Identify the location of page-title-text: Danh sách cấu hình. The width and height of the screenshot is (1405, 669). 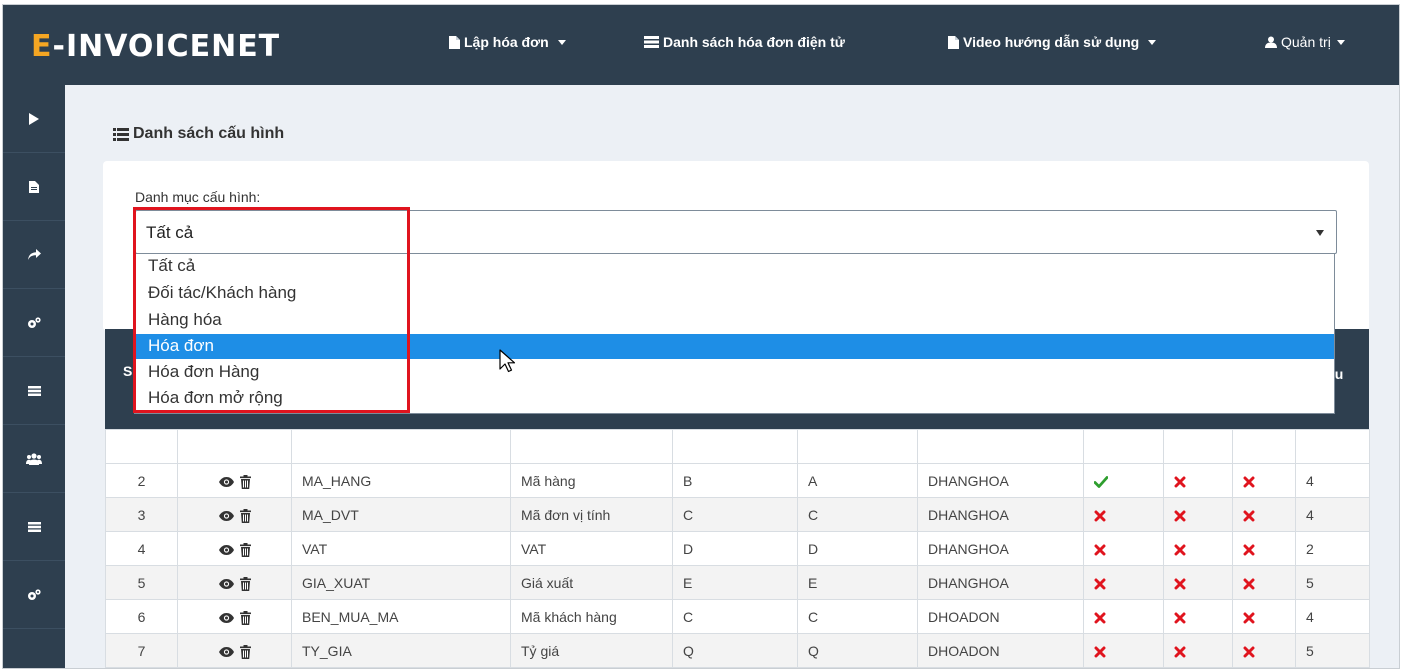
(209, 133).